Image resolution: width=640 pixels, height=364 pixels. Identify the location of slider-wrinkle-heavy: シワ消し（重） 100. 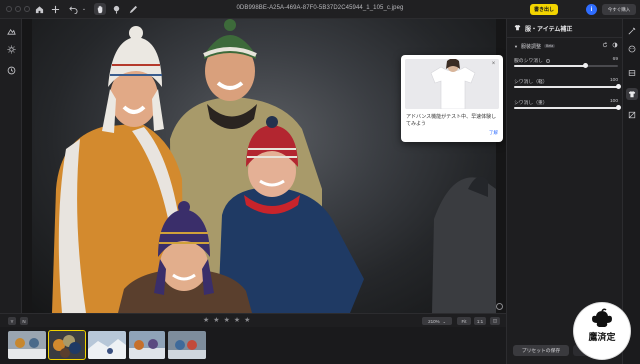
(567, 106).